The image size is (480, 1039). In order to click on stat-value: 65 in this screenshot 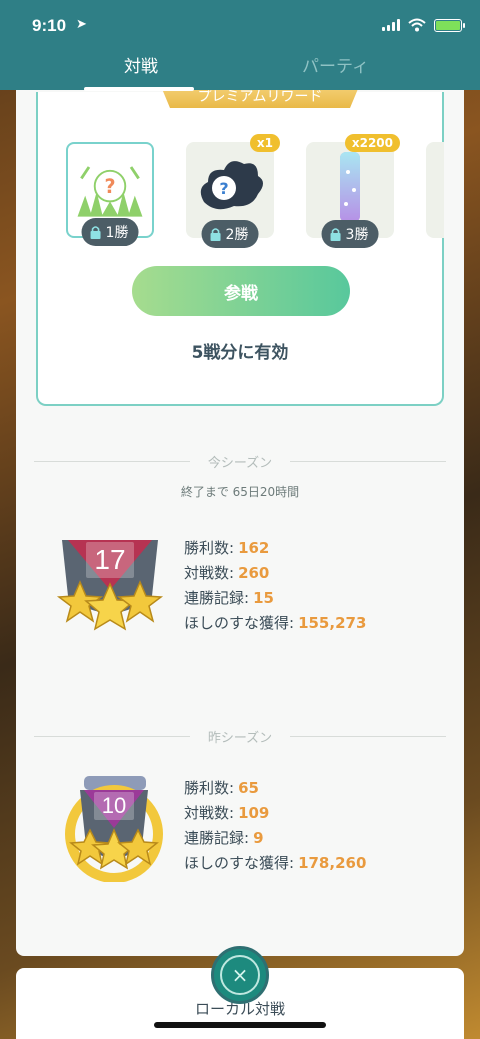, I will do `click(248, 788)`.